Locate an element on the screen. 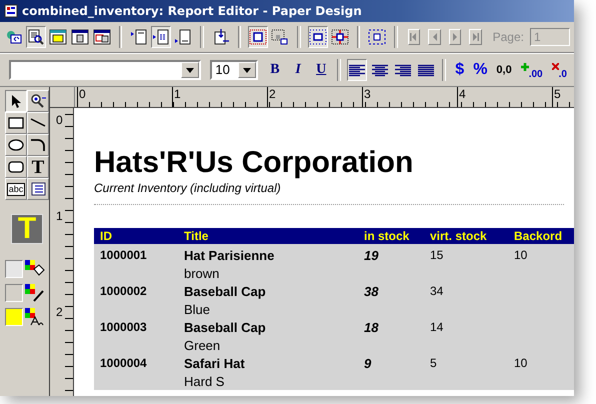 The image size is (596, 404). page-arrow-icon is located at coordinates (221, 37).